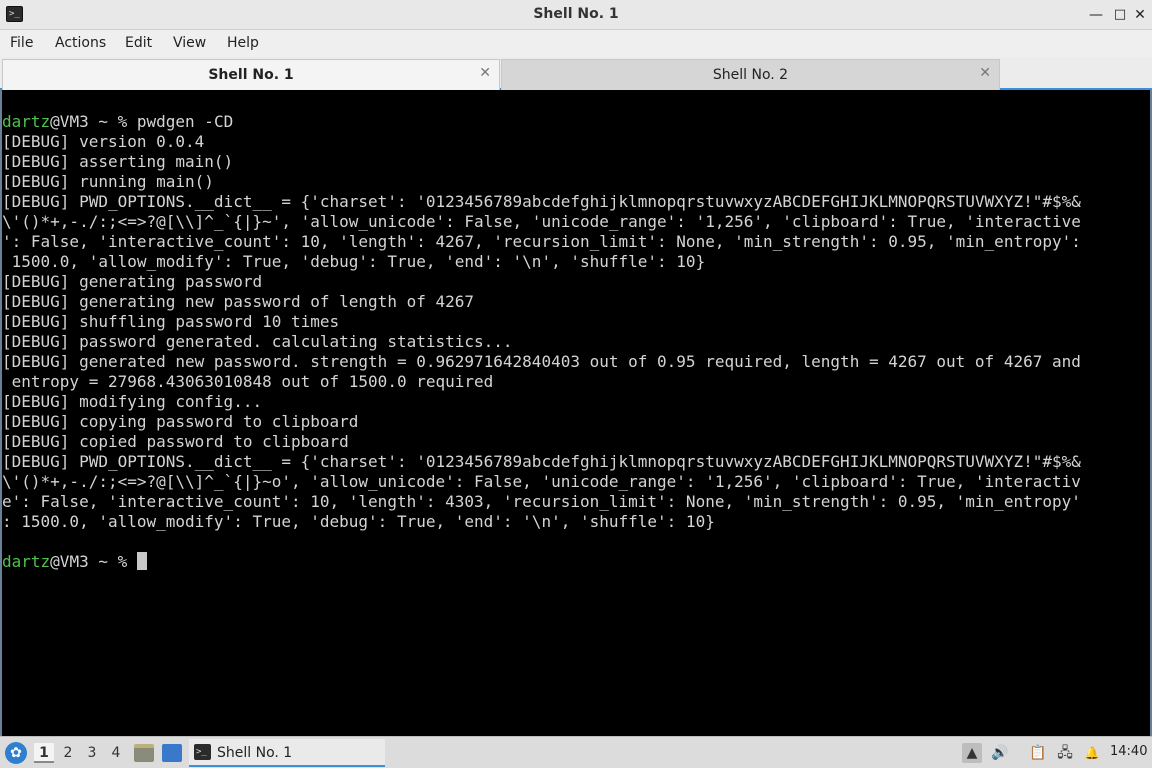 This screenshot has height=768, width=1152. I want to click on volume-icon: 🔊, so click(1000, 753).